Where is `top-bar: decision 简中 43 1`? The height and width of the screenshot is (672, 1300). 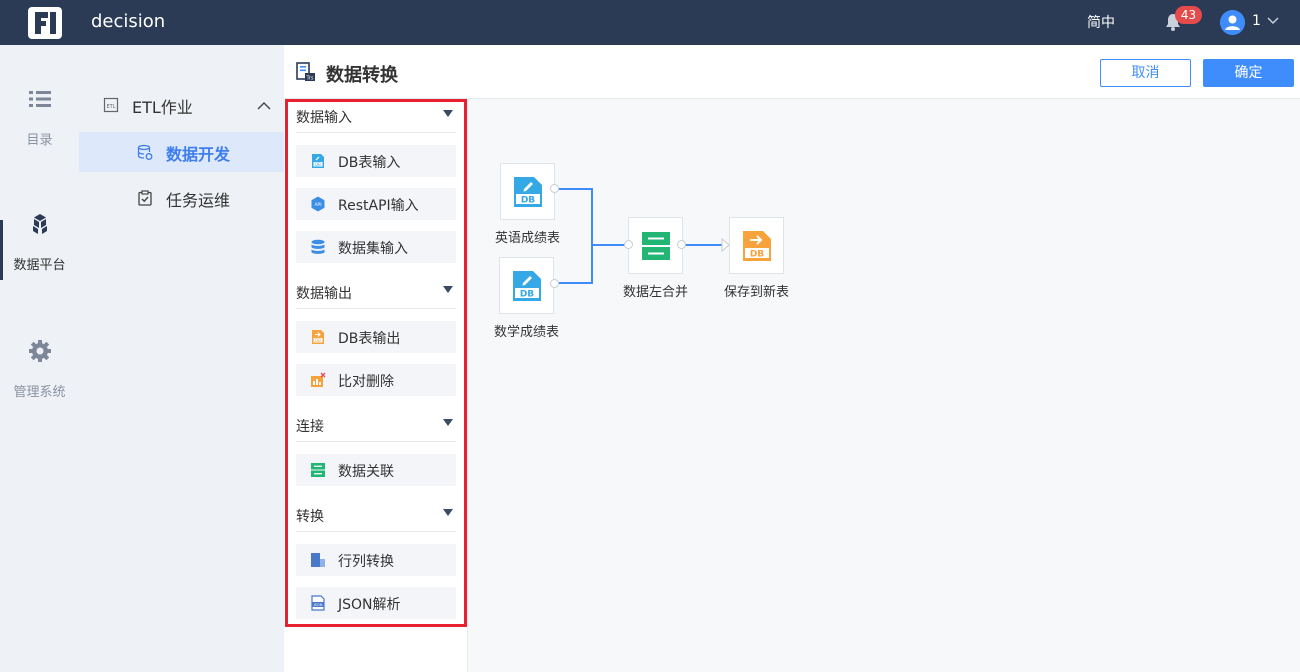
top-bar: decision 简中 43 1 is located at coordinates (650, 22).